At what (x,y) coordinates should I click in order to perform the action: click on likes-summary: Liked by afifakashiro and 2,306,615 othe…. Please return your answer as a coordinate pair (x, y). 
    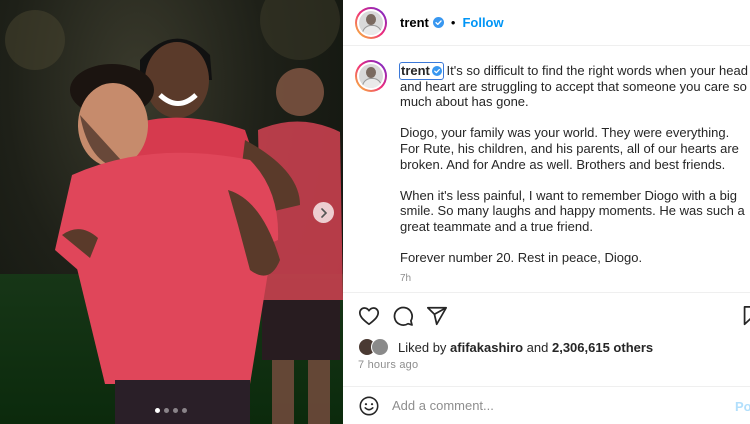
    Looking at the image, I should click on (505, 347).